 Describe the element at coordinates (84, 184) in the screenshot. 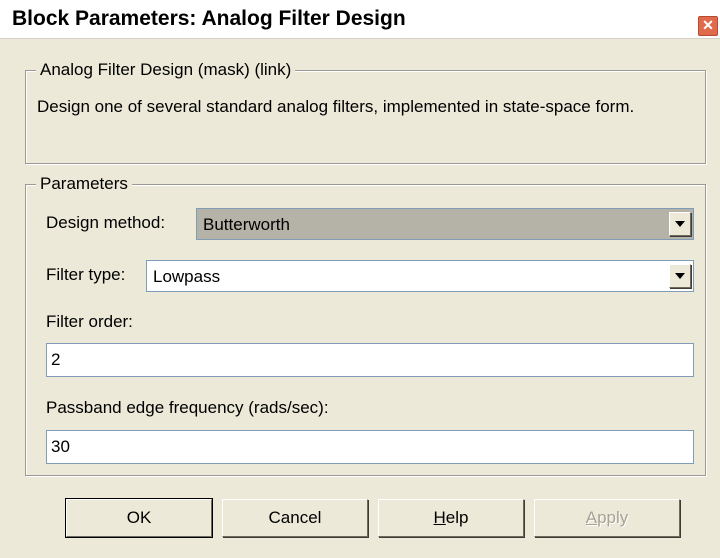

I see `parameters-legend: Parameters` at that location.